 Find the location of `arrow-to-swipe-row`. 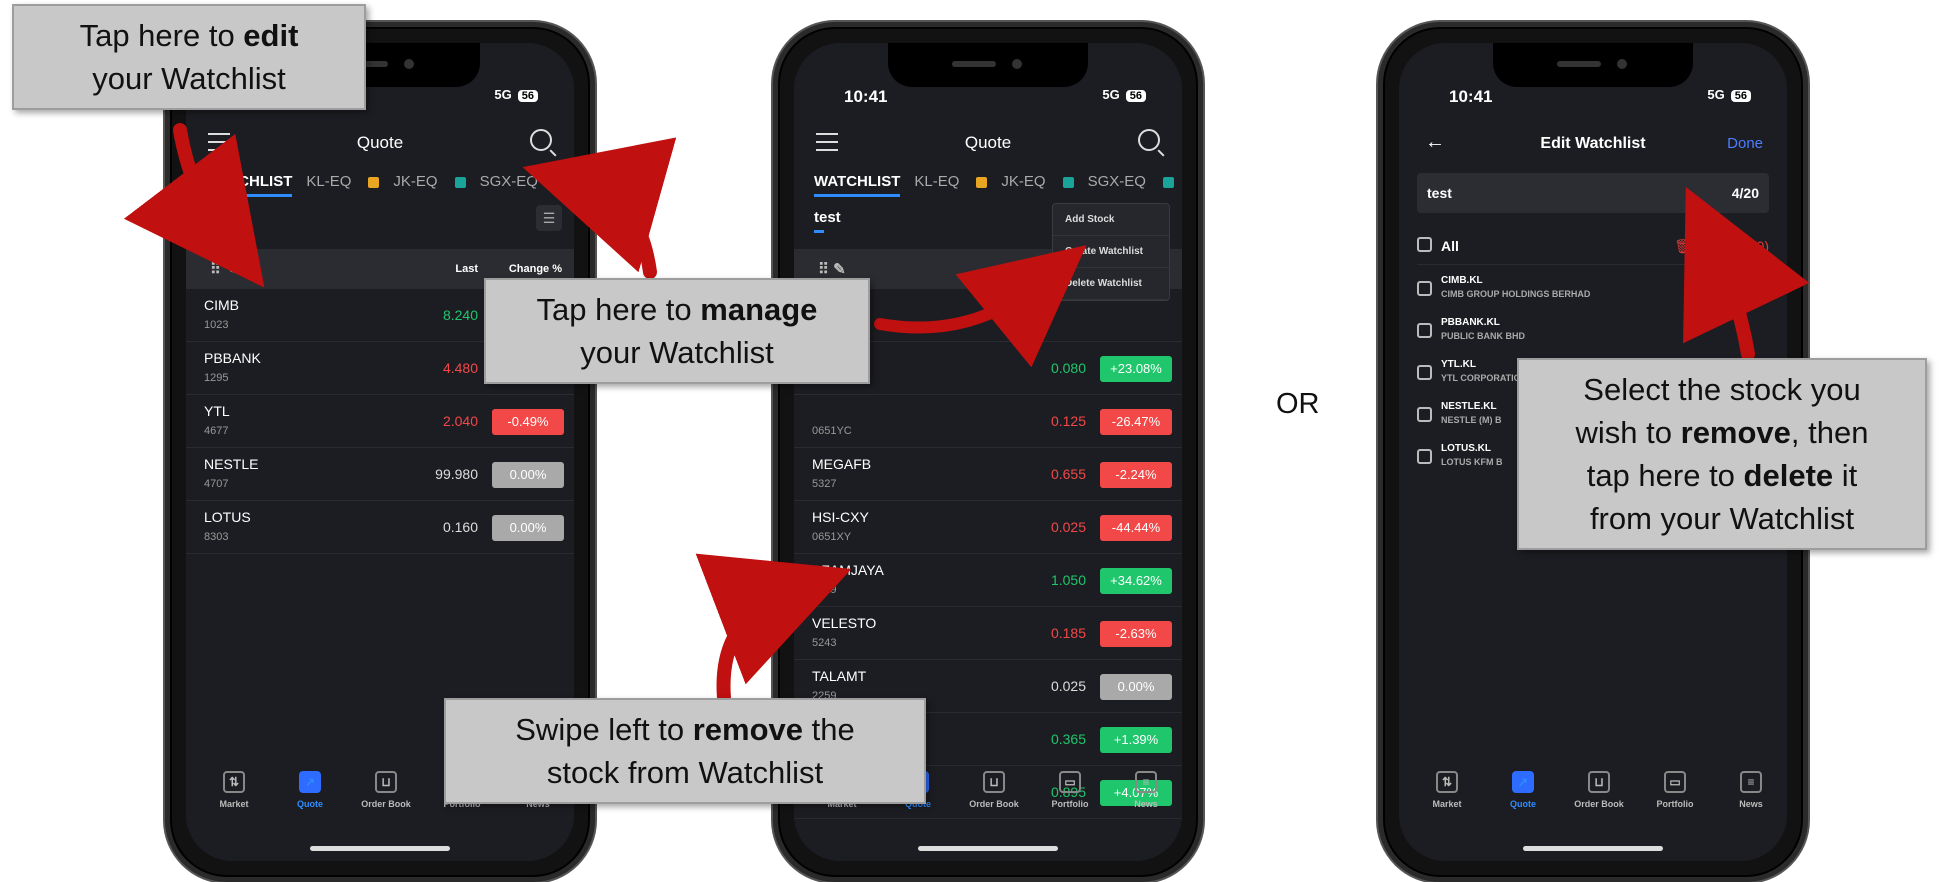

arrow-to-swipe-row is located at coordinates (773, 629).